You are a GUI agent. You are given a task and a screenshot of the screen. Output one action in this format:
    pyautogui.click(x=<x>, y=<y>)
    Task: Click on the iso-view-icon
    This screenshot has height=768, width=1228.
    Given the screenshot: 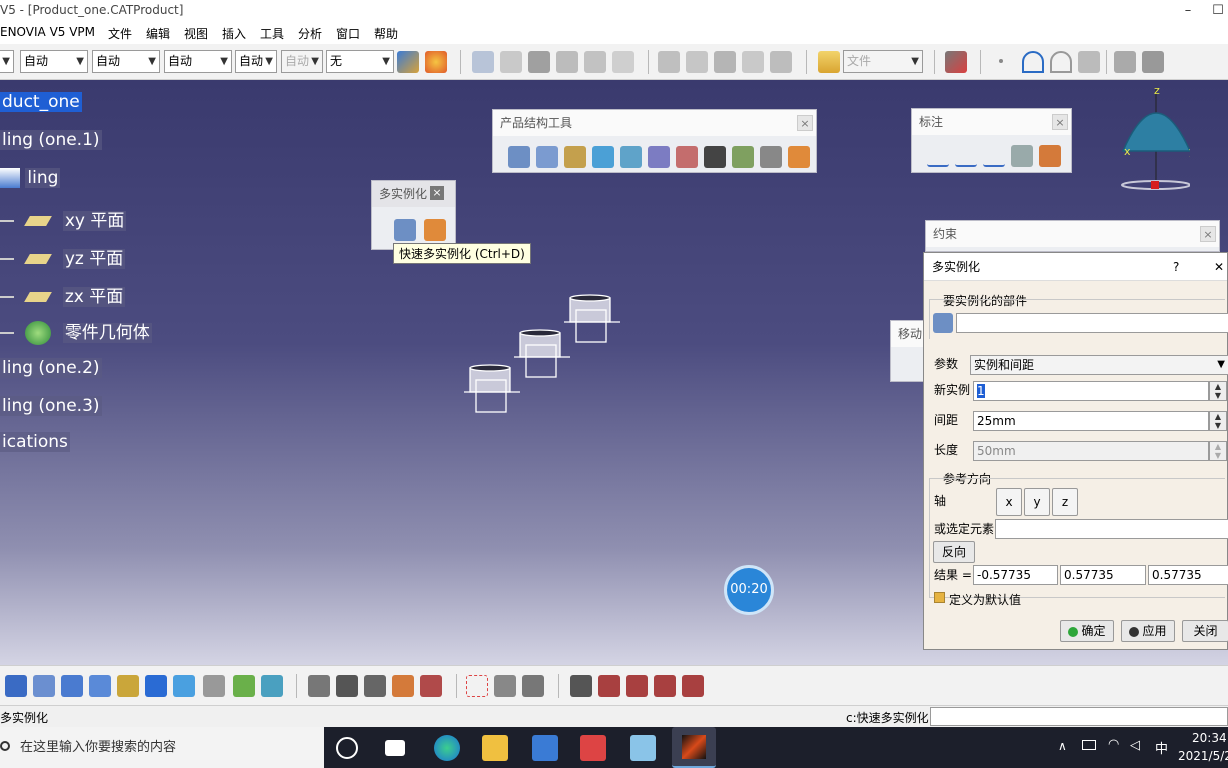 What is the action you would take?
    pyautogui.click(x=184, y=686)
    